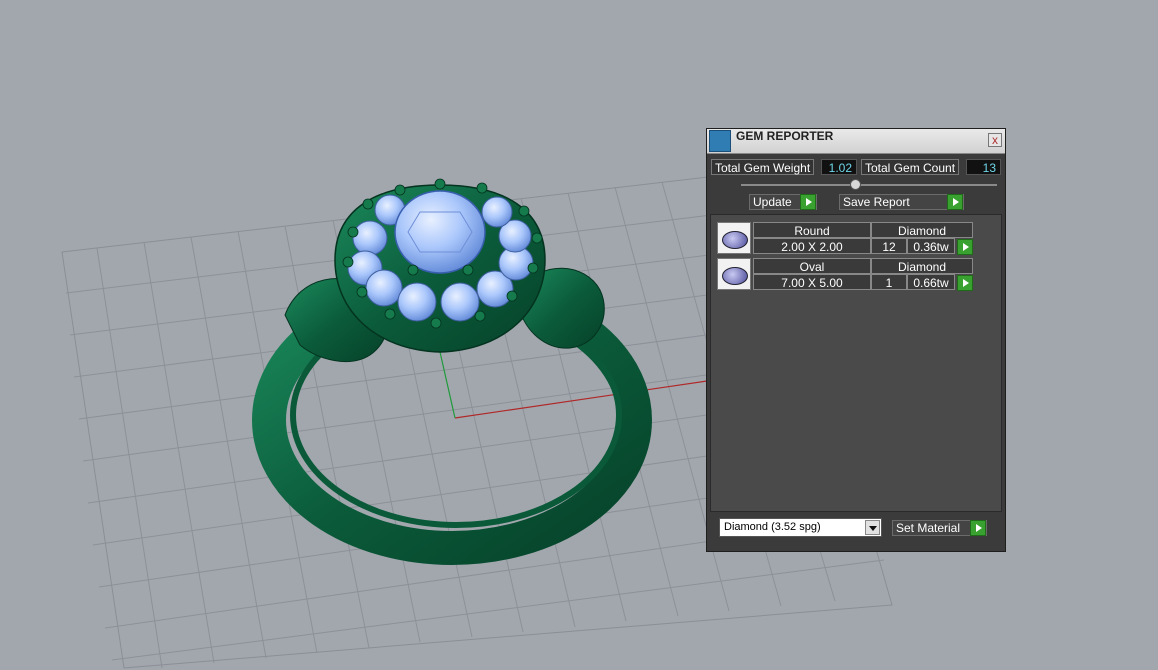 This screenshot has height=670, width=1158. Describe the element at coordinates (839, 167) in the screenshot. I see `total-gem-weight-value: 1.02` at that location.